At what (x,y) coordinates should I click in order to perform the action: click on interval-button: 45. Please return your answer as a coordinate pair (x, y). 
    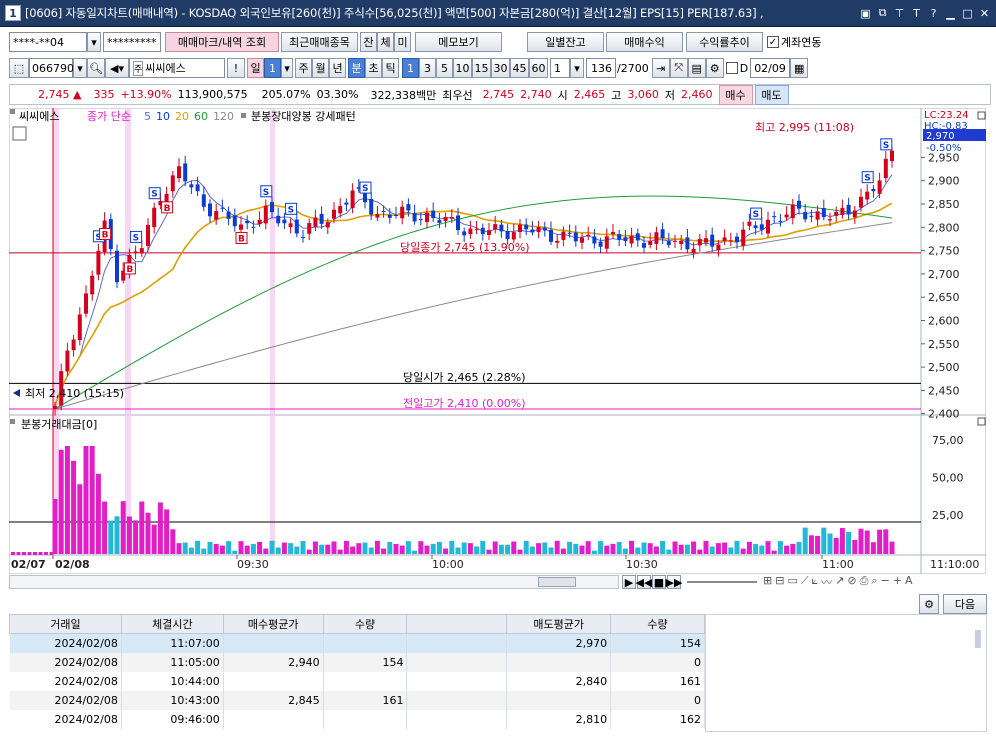
    Looking at the image, I should click on (519, 68).